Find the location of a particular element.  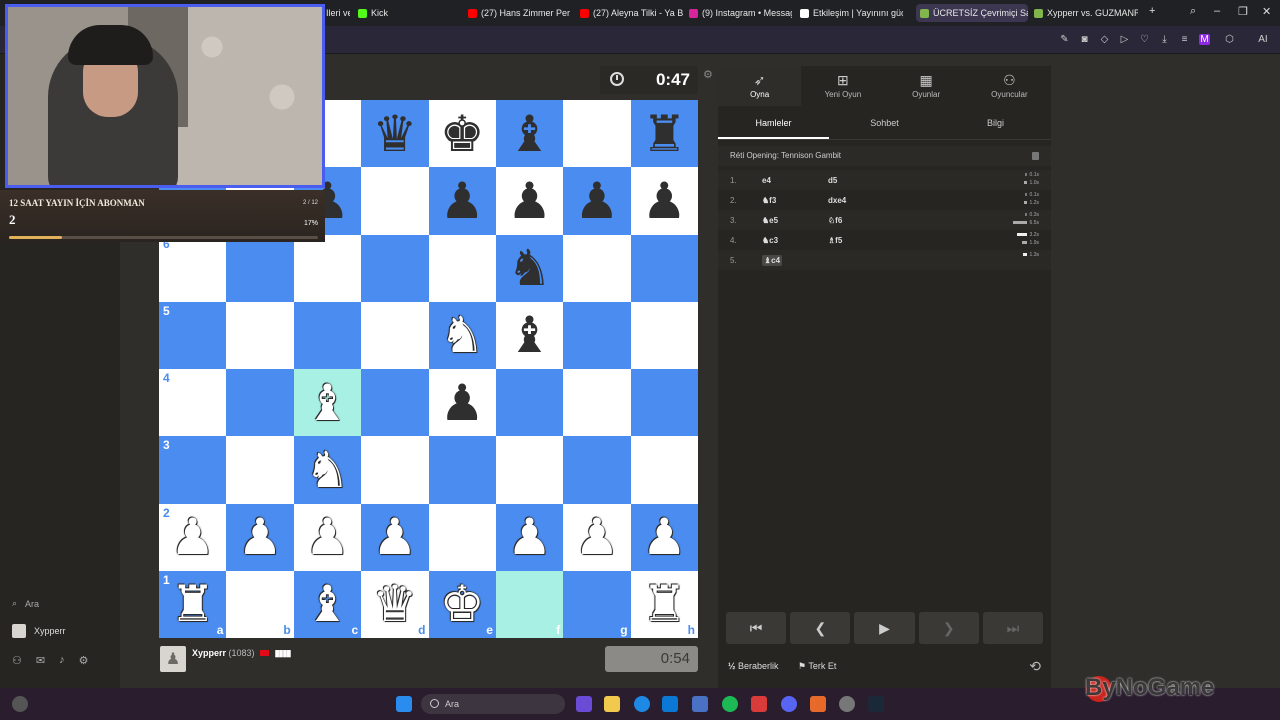

windows-start-icon is located at coordinates (404, 704).